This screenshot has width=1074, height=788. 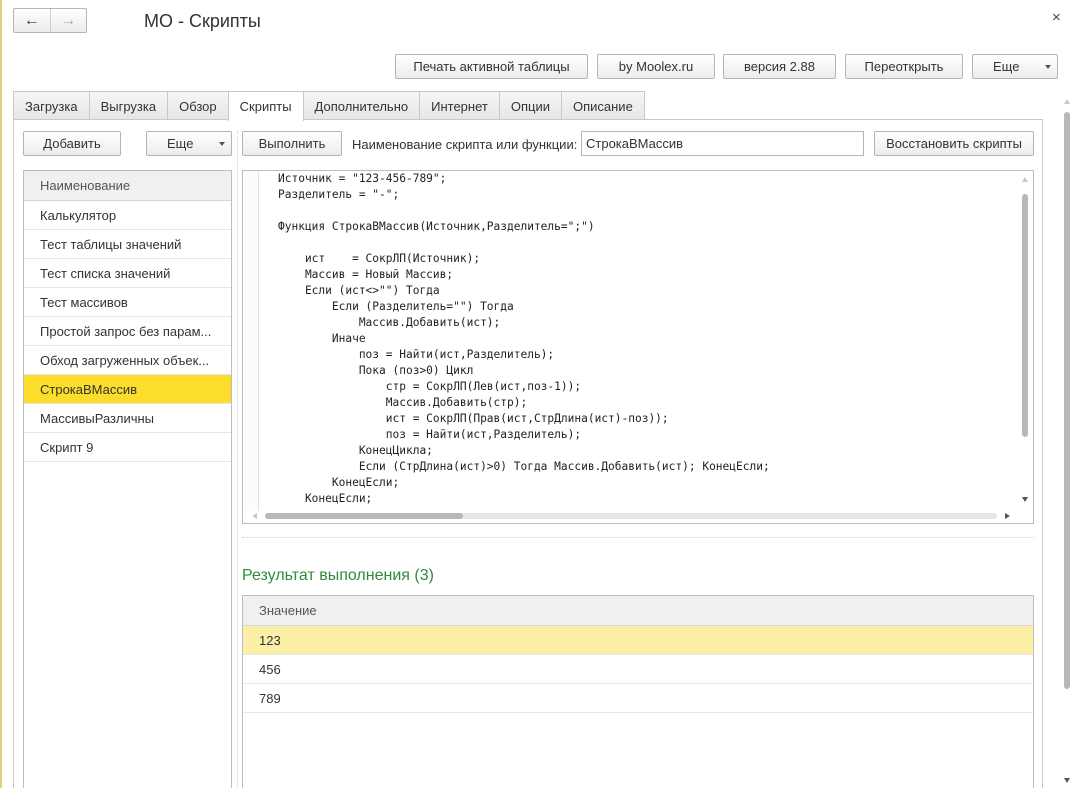 I want to click on list-item: Скрипт 9, so click(x=127, y=447).